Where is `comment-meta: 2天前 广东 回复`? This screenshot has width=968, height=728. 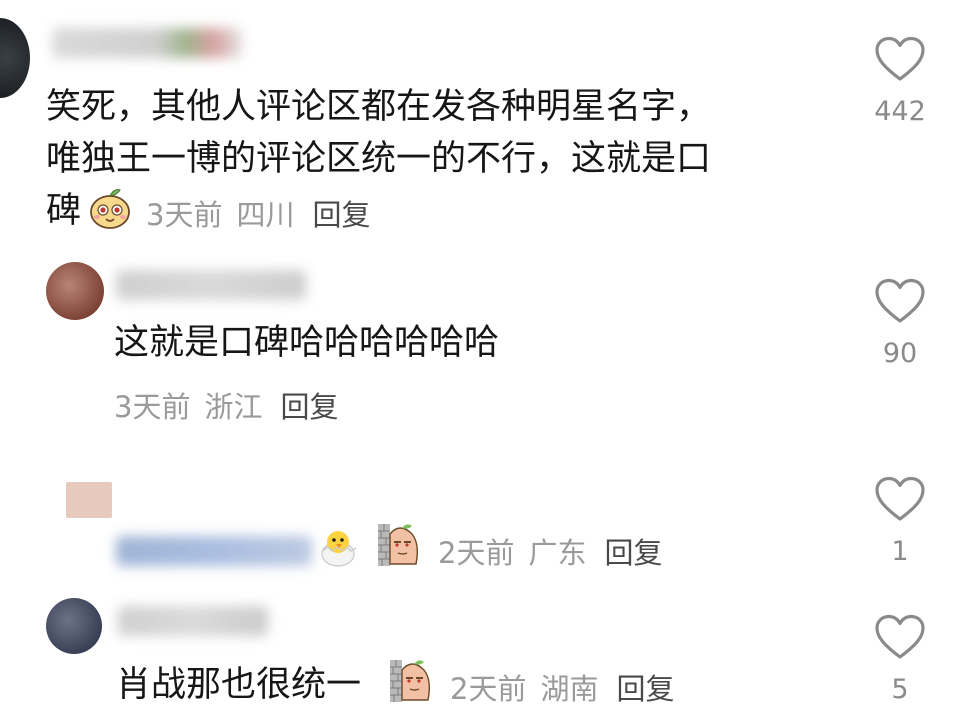 comment-meta: 2天前 广东 回复 is located at coordinates (550, 551).